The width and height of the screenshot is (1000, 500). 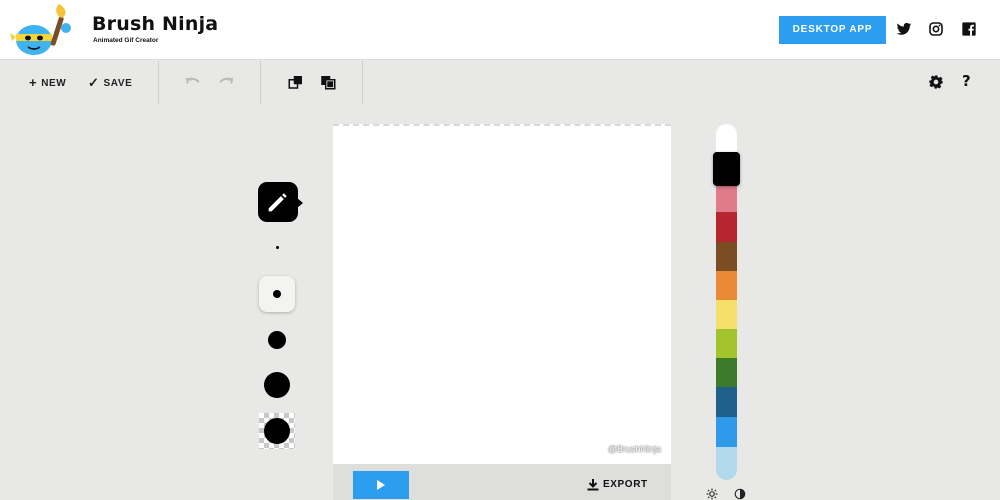 What do you see at coordinates (45, 30) in the screenshot?
I see `ninja-mascot-logo` at bounding box center [45, 30].